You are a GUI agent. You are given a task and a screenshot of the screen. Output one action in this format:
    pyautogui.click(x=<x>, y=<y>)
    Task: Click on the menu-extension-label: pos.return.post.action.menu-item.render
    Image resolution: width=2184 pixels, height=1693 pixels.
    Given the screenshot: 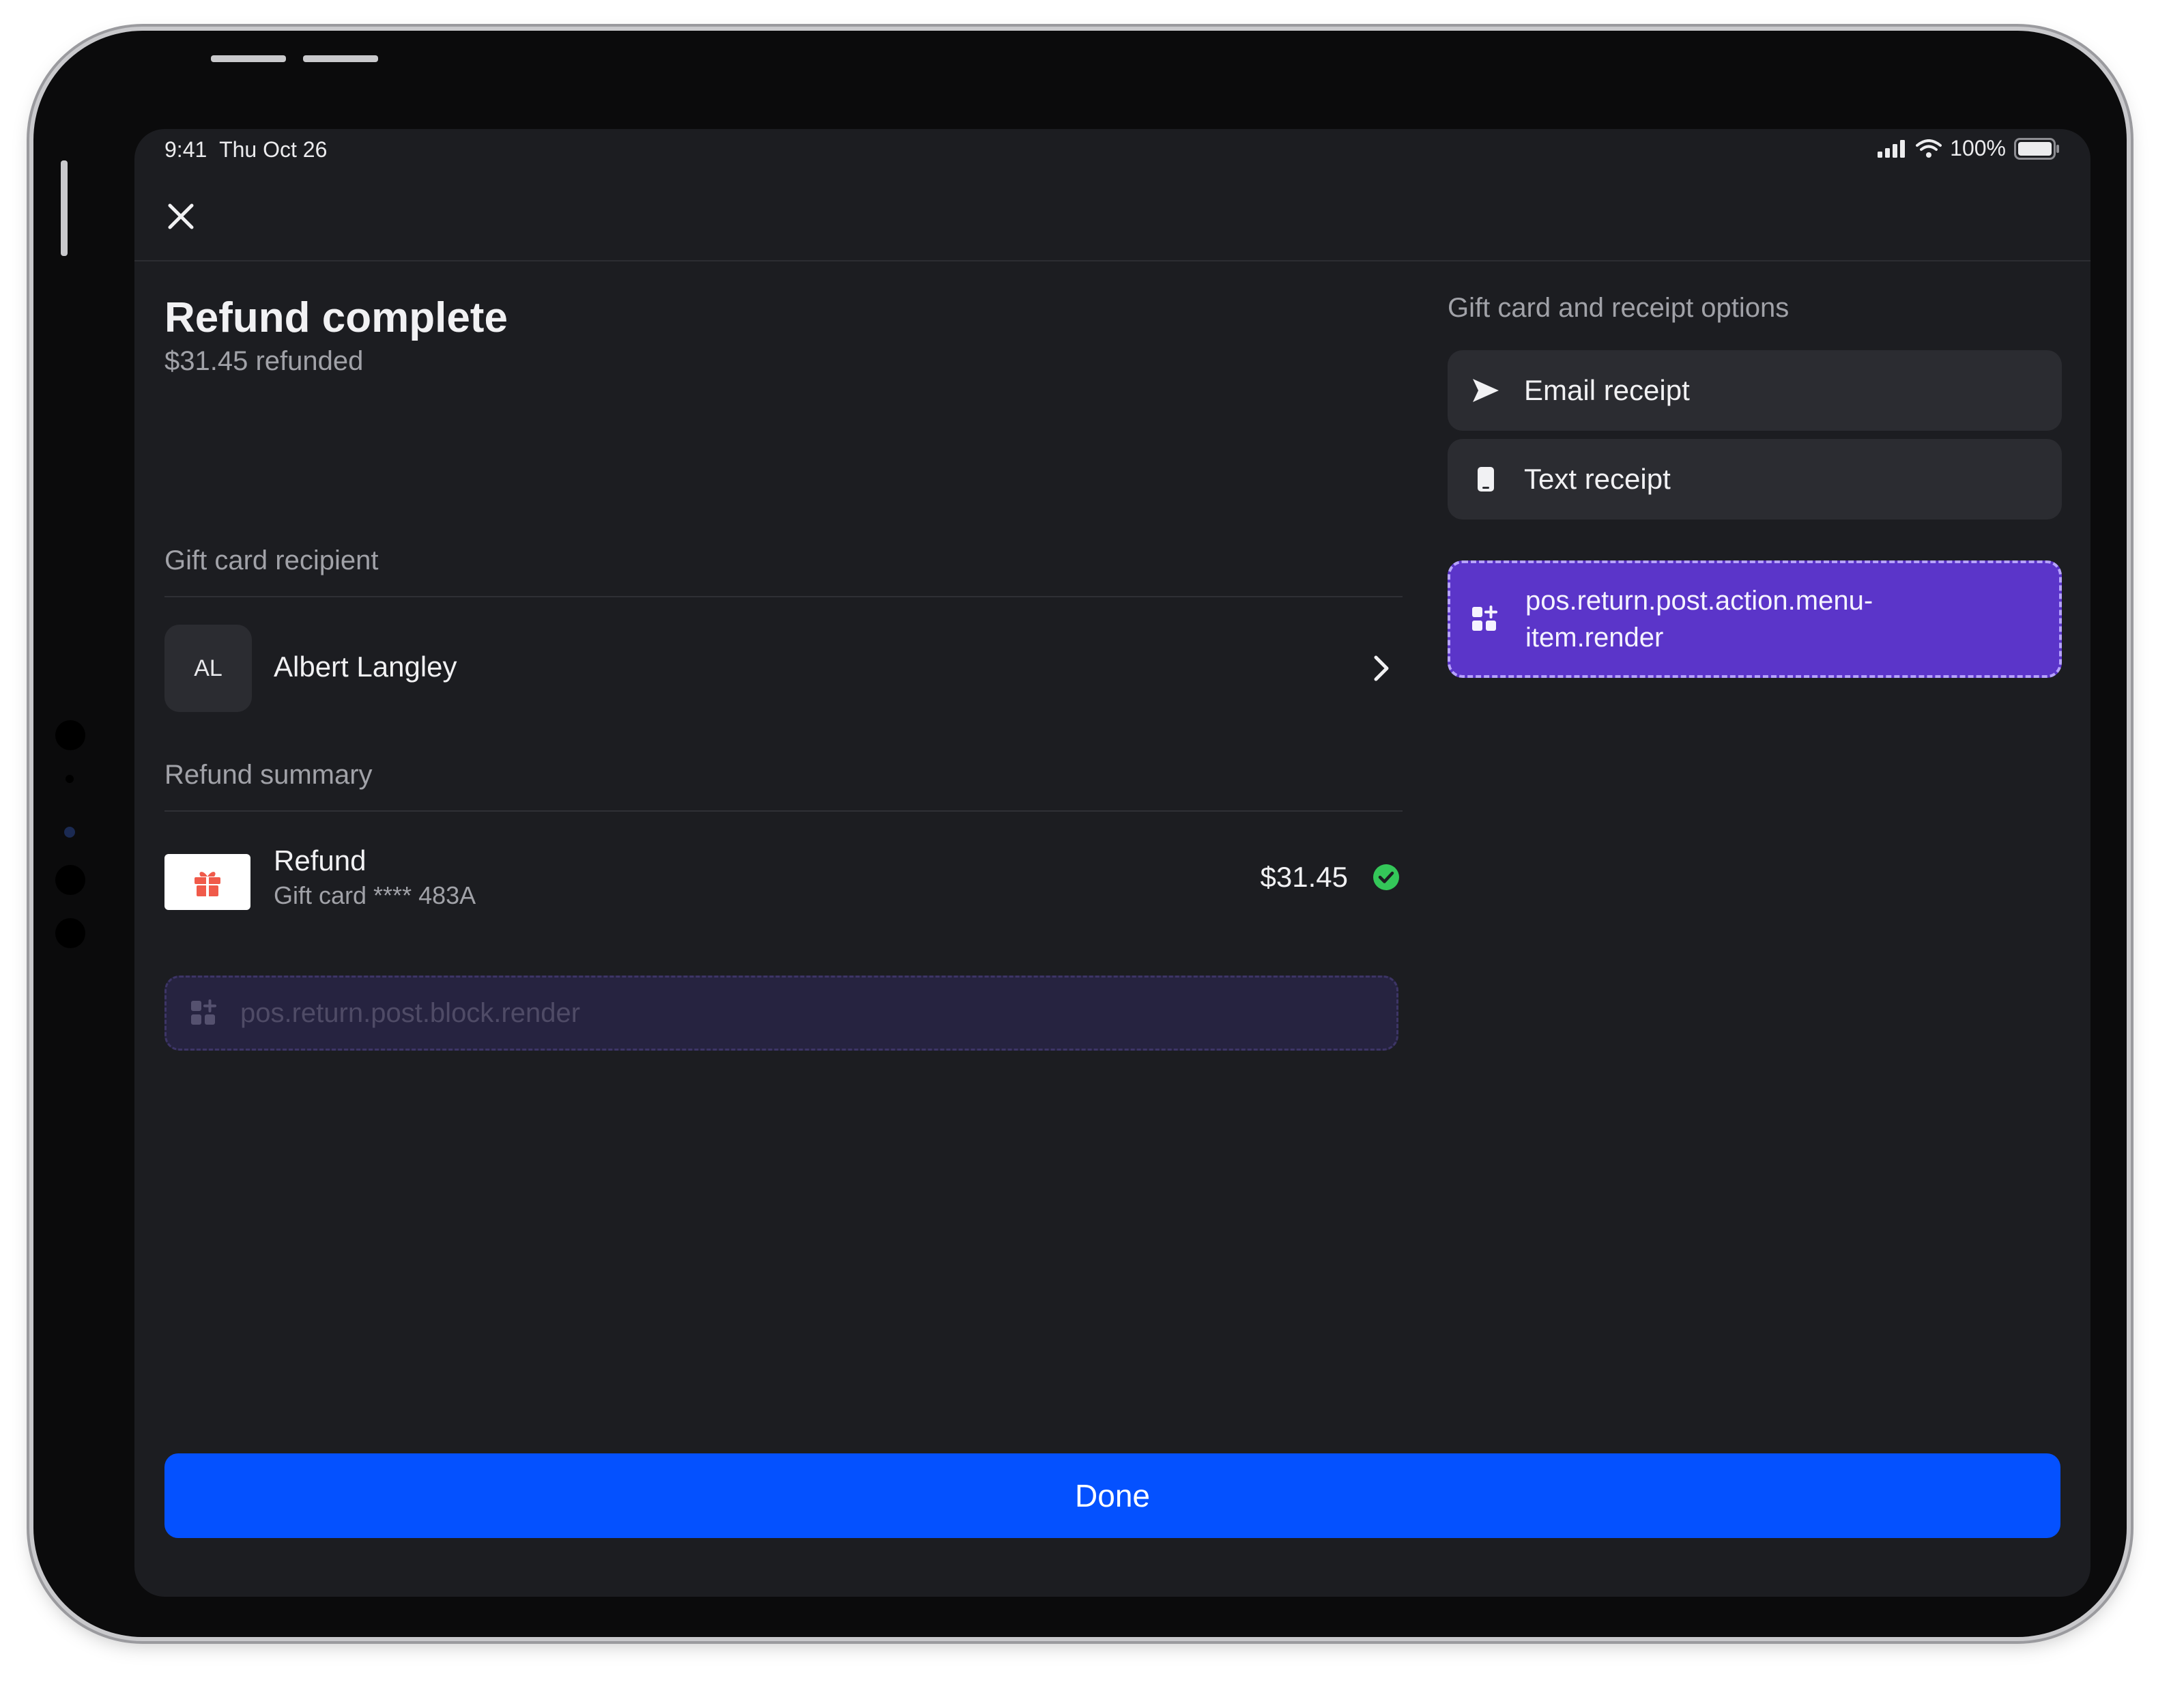 What is the action you would take?
    pyautogui.click(x=1699, y=619)
    